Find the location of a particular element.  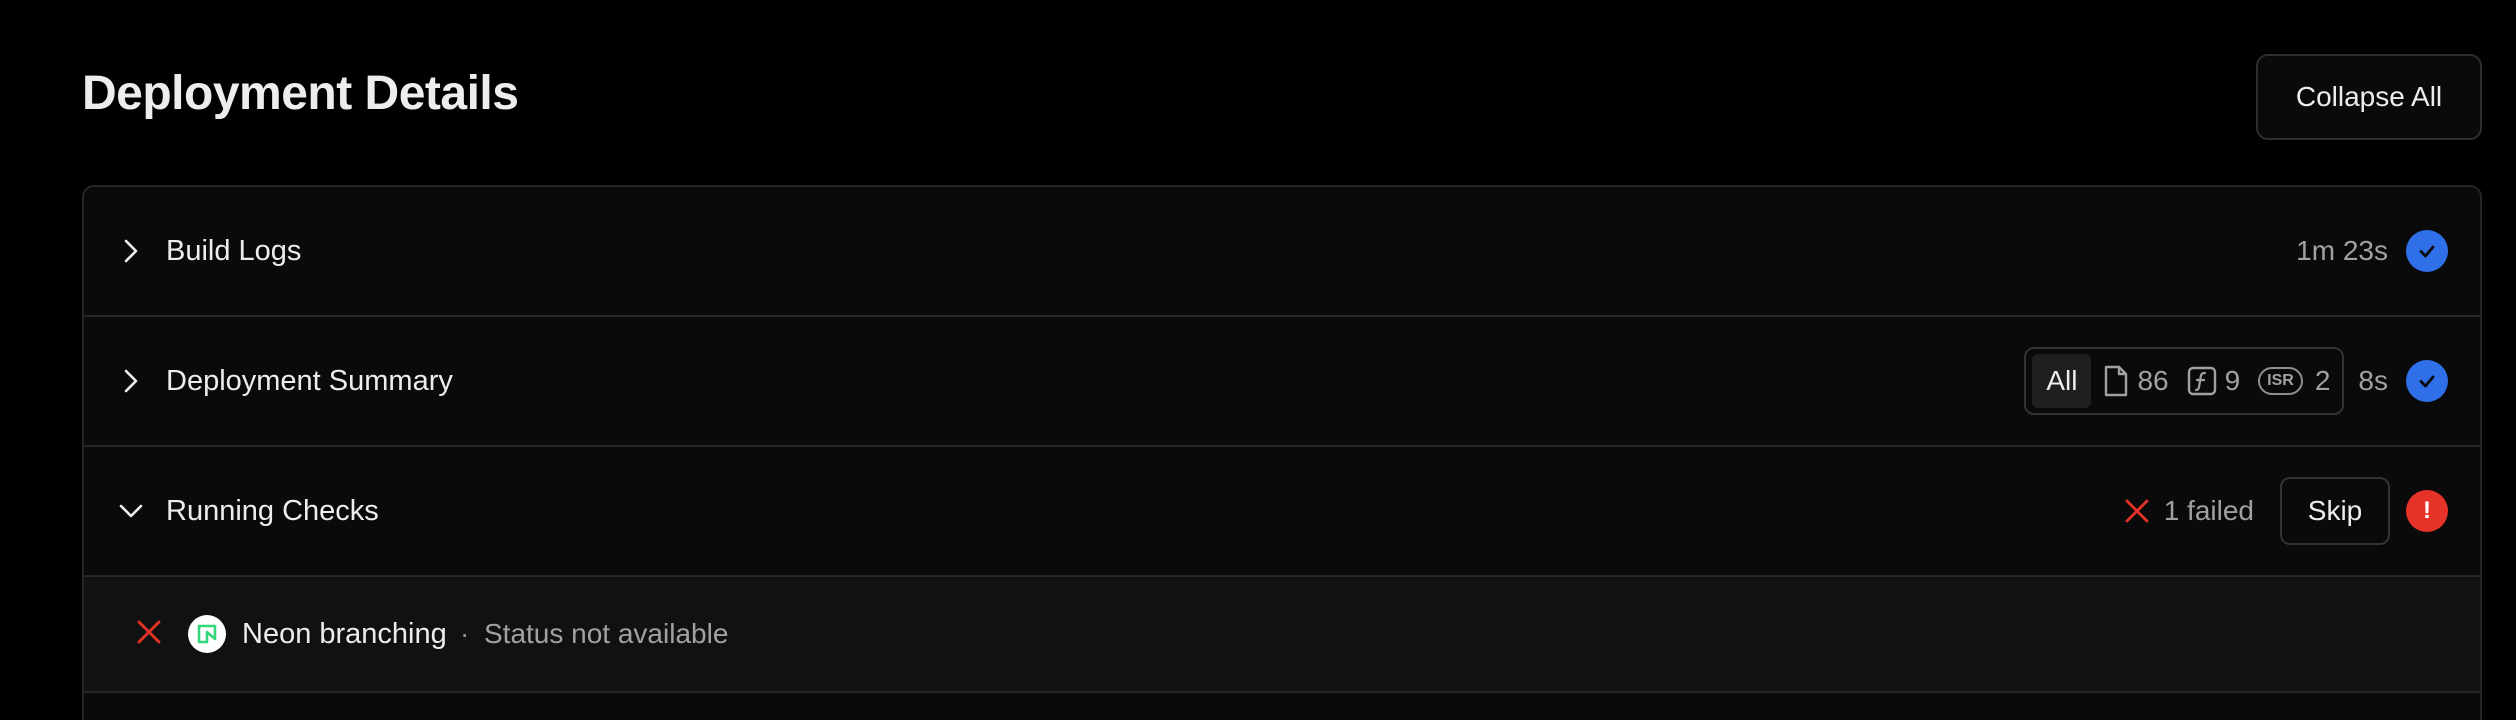

alert-circle-icon: ! is located at coordinates (2427, 511).